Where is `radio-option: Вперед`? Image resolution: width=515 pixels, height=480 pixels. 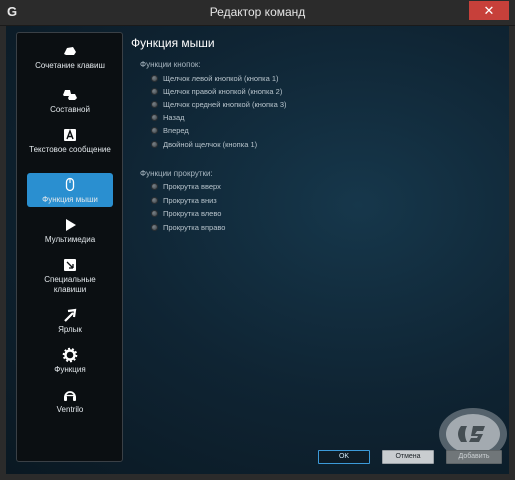
radio-option: Вперед is located at coordinates (170, 131).